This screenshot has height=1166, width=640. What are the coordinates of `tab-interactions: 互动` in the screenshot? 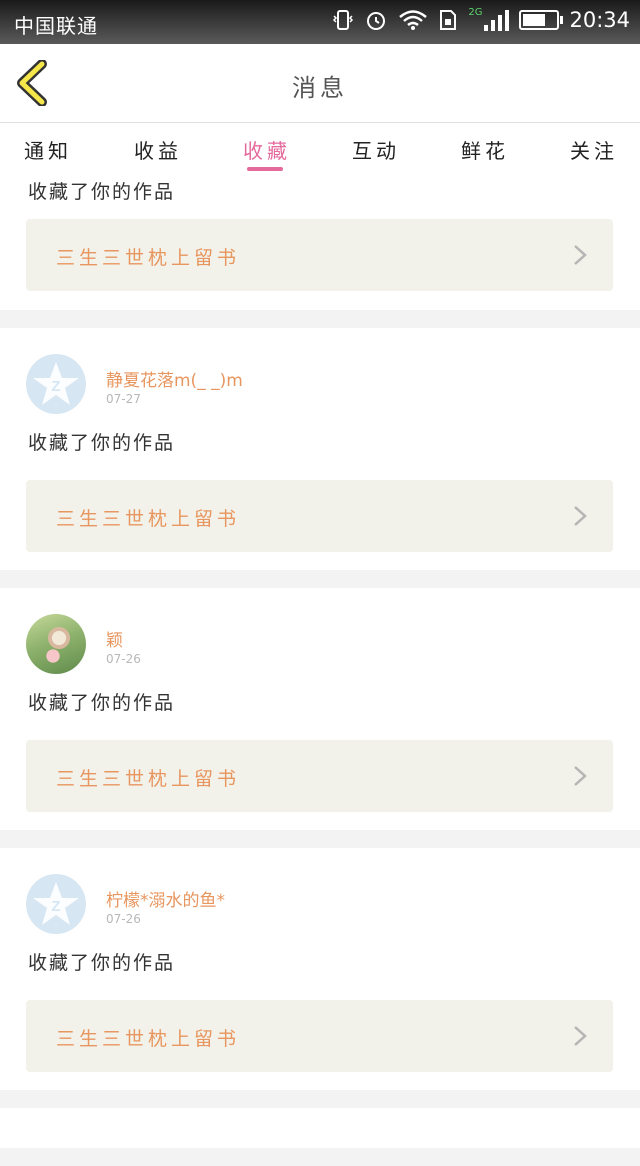 It's located at (376, 149).